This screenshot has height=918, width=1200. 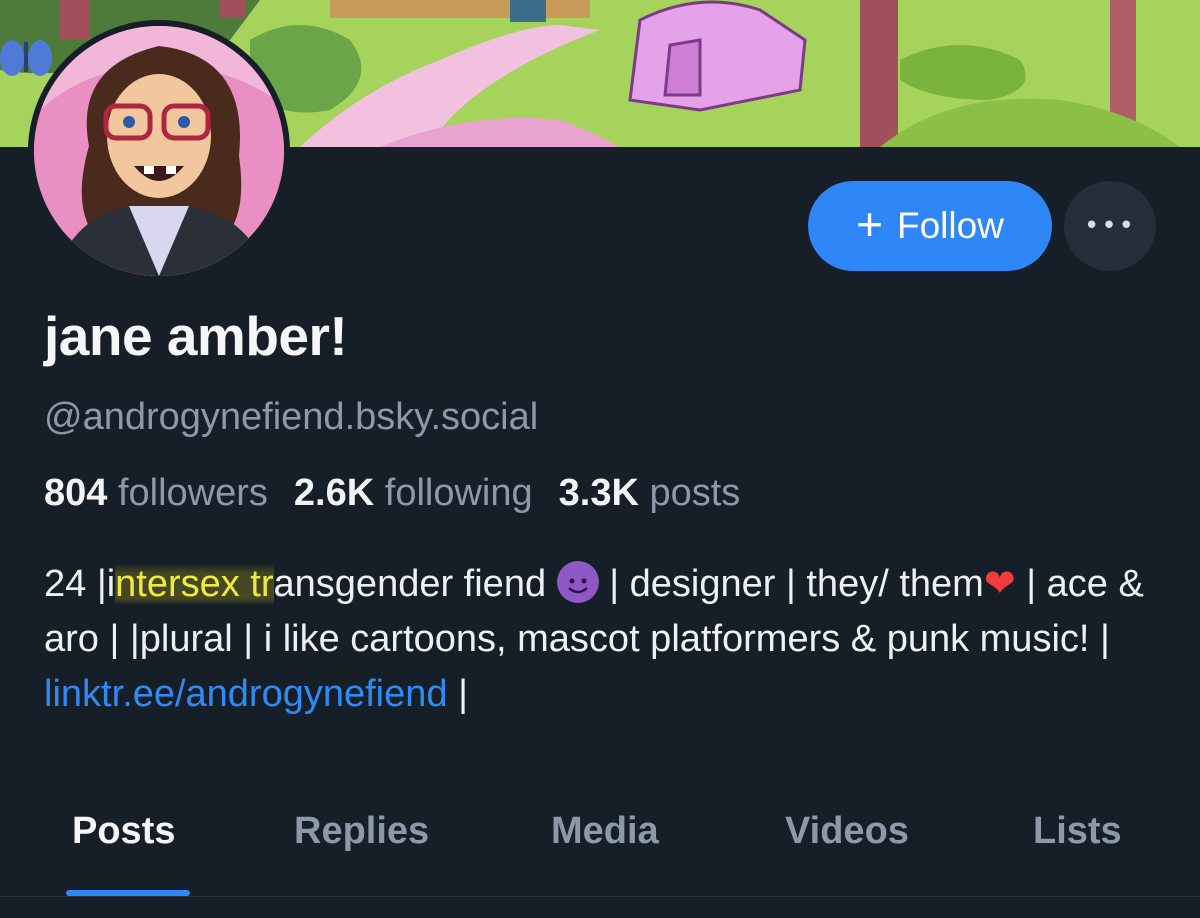 What do you see at coordinates (577, 582) in the screenshot?
I see `devil-emoji-icon` at bounding box center [577, 582].